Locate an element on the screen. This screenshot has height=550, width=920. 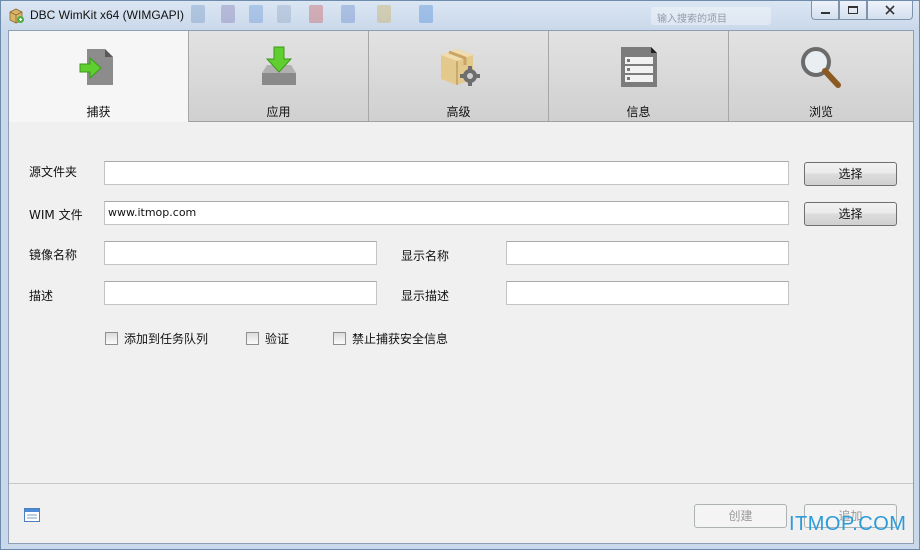
magnifier-icon is located at coordinates (821, 67).